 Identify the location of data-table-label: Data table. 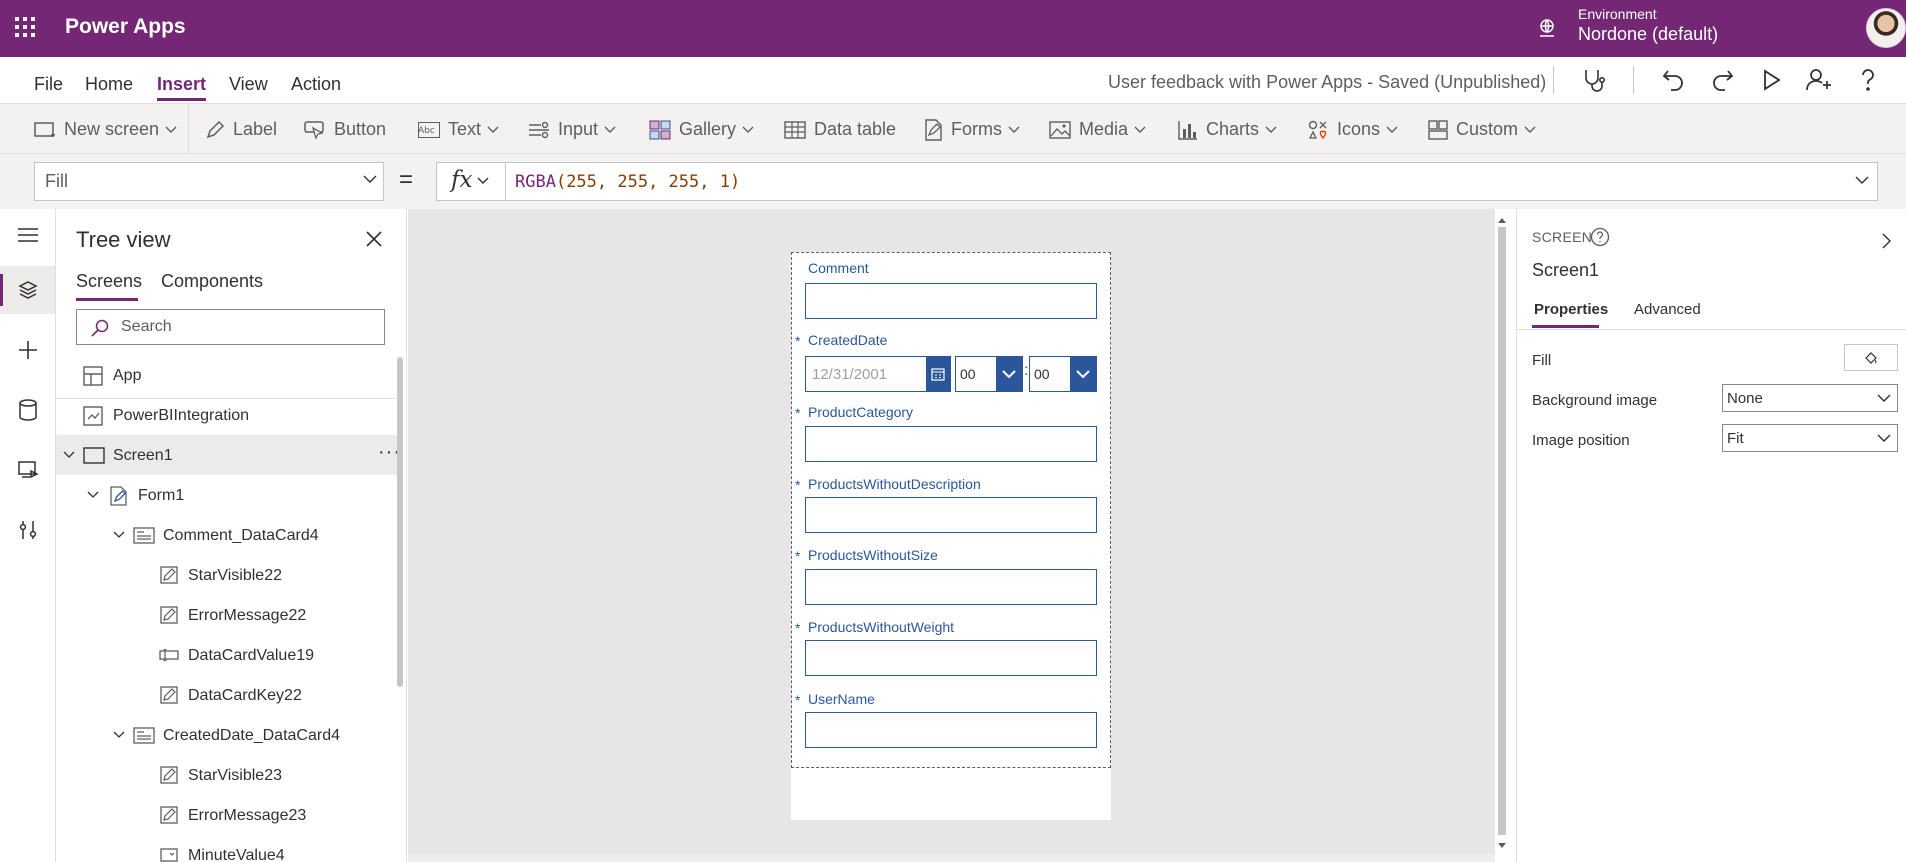
(855, 129).